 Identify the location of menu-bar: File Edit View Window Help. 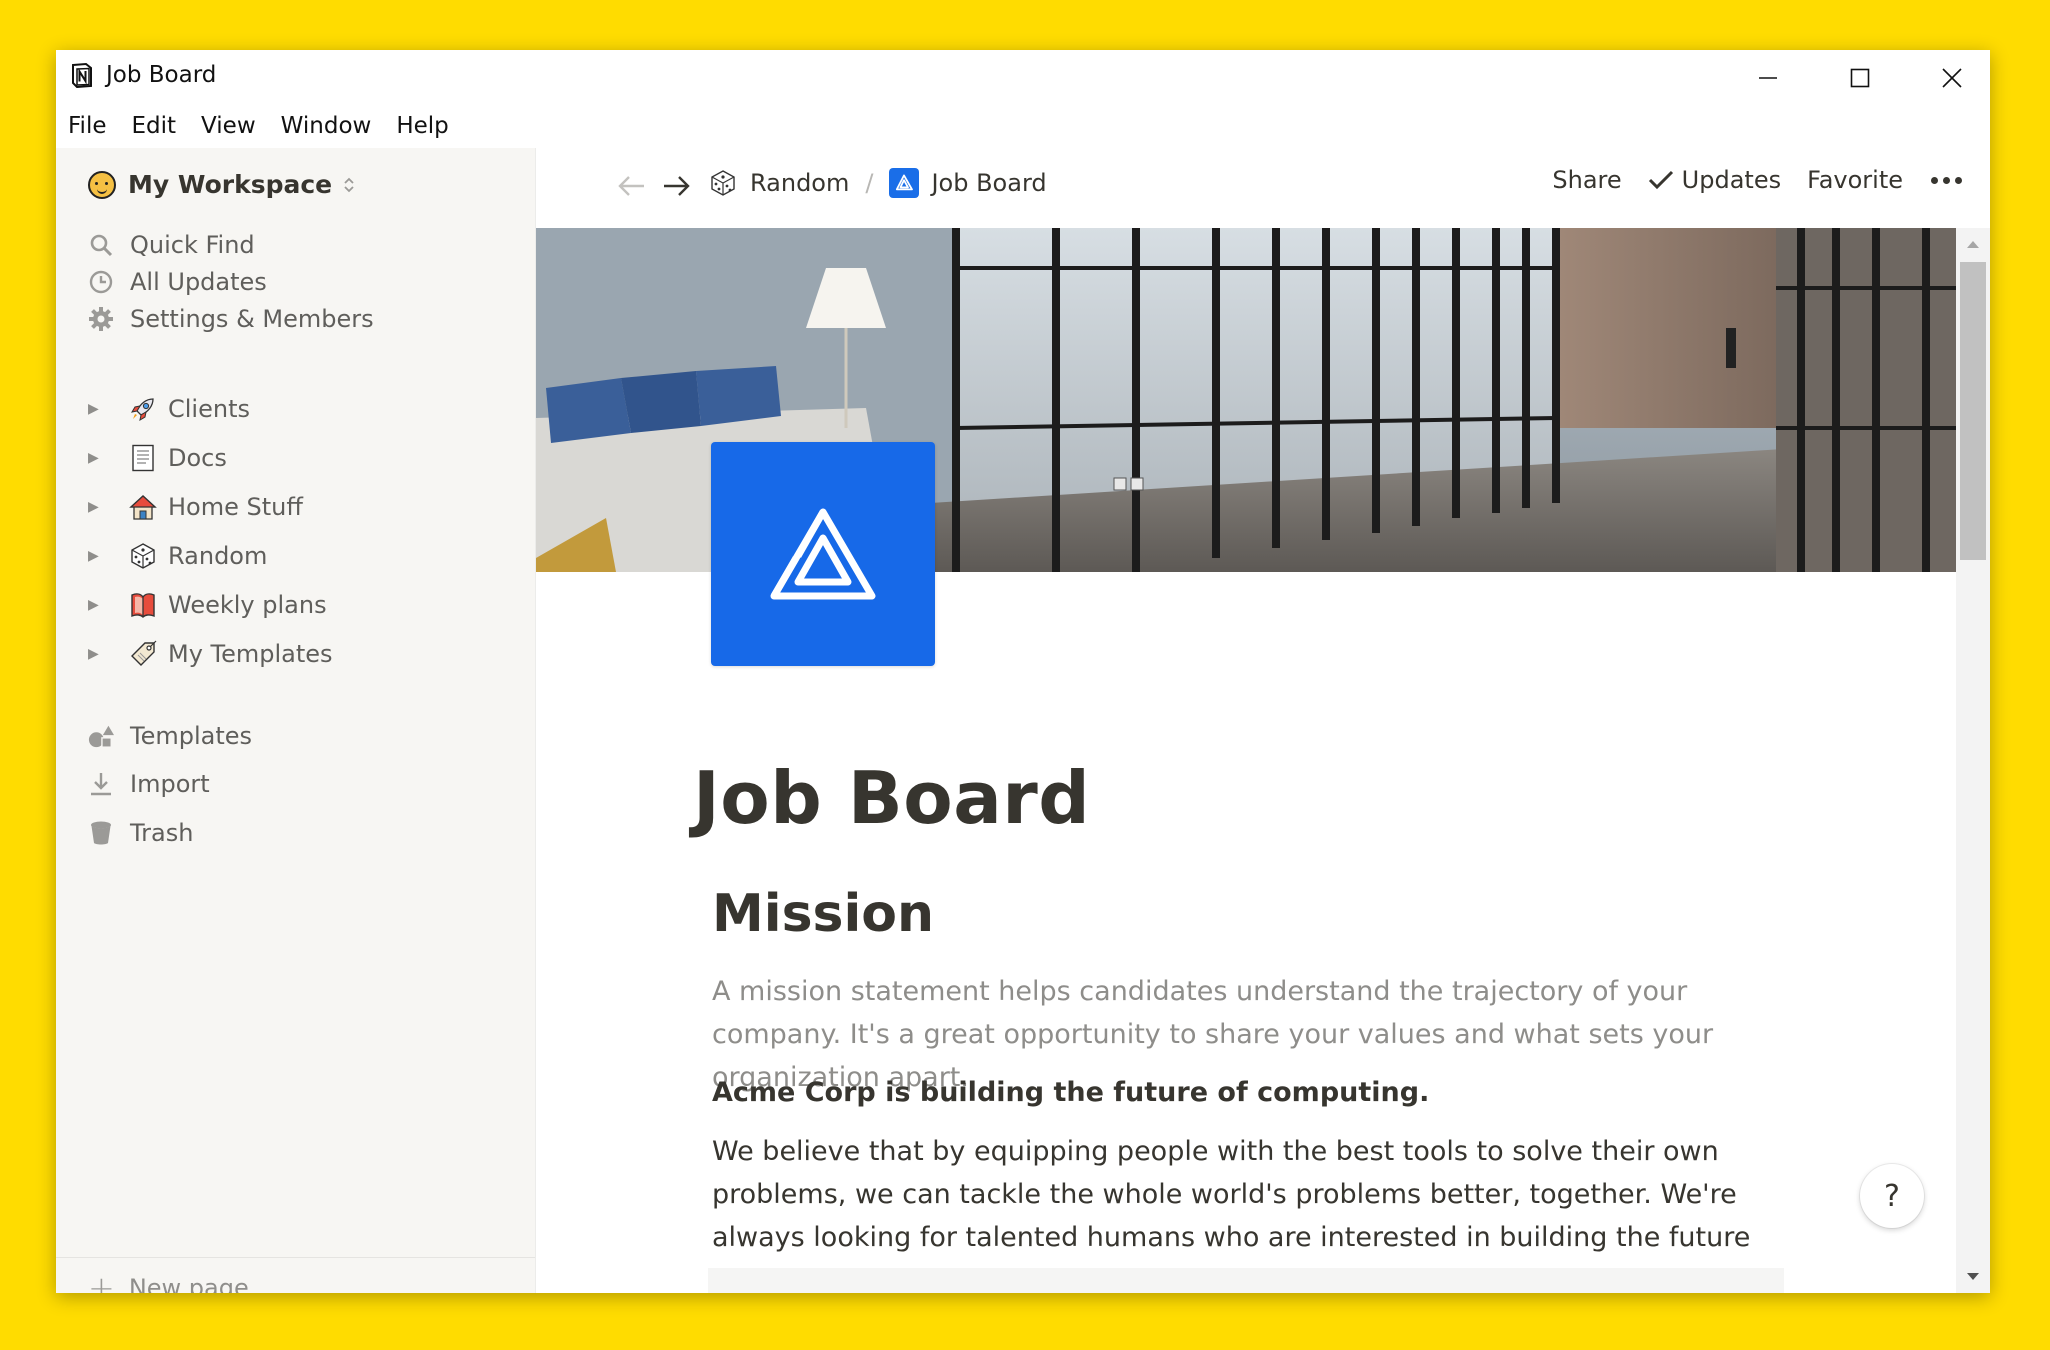
(265, 126).